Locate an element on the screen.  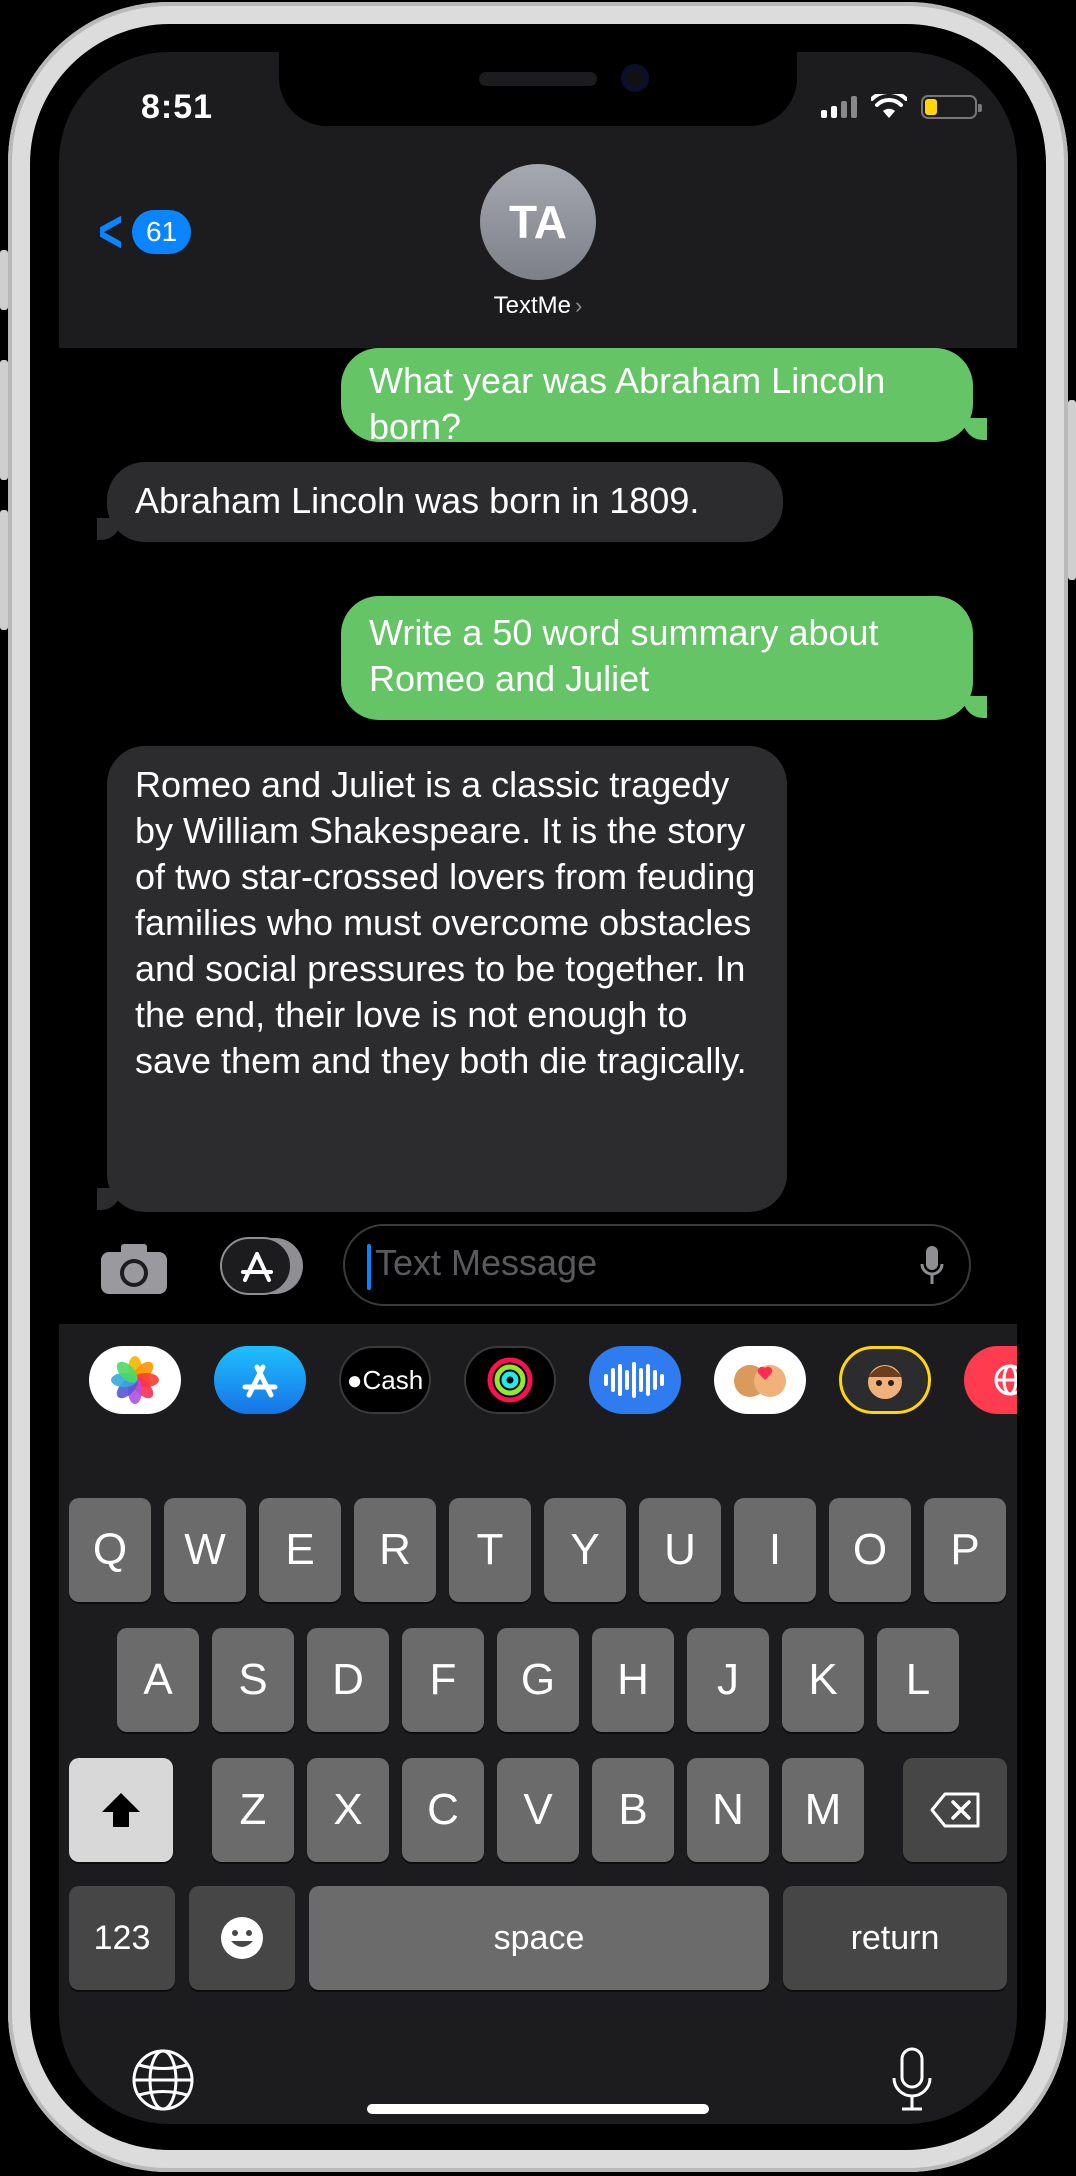
message-bubble-incoming: Abraham Lincoln was born in 1809. is located at coordinates (445, 502).